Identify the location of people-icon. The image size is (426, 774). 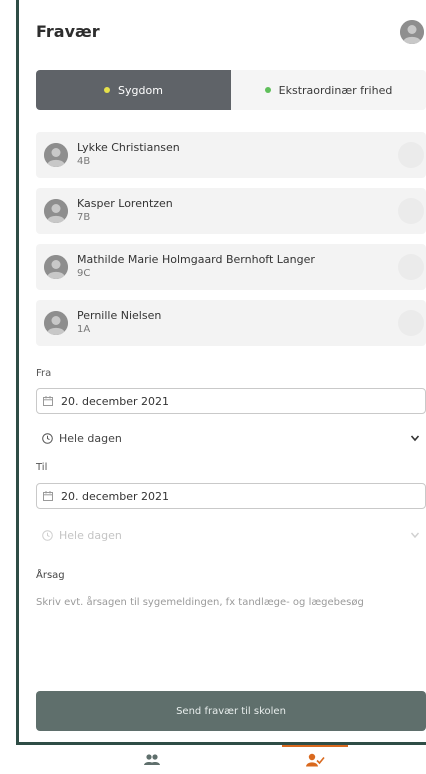
(152, 759).